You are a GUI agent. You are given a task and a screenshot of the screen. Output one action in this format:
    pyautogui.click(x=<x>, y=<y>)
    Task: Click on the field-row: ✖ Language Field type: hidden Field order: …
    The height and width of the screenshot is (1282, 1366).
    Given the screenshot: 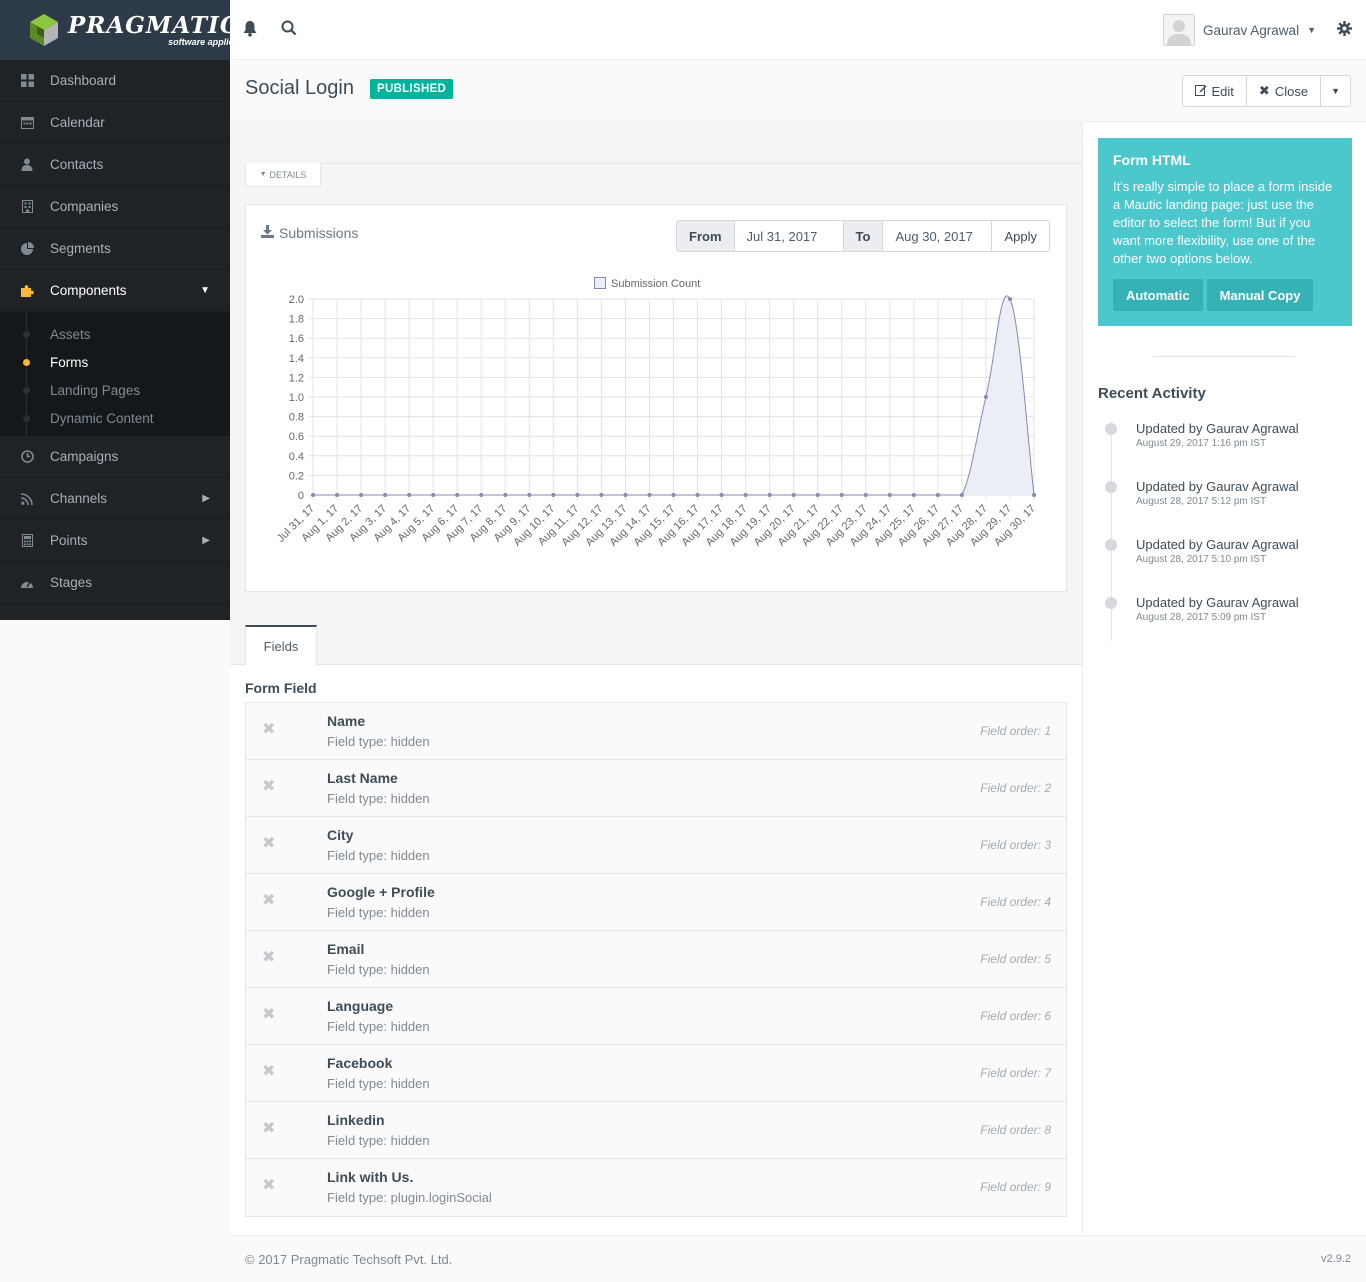 What is the action you would take?
    pyautogui.click(x=656, y=1016)
    